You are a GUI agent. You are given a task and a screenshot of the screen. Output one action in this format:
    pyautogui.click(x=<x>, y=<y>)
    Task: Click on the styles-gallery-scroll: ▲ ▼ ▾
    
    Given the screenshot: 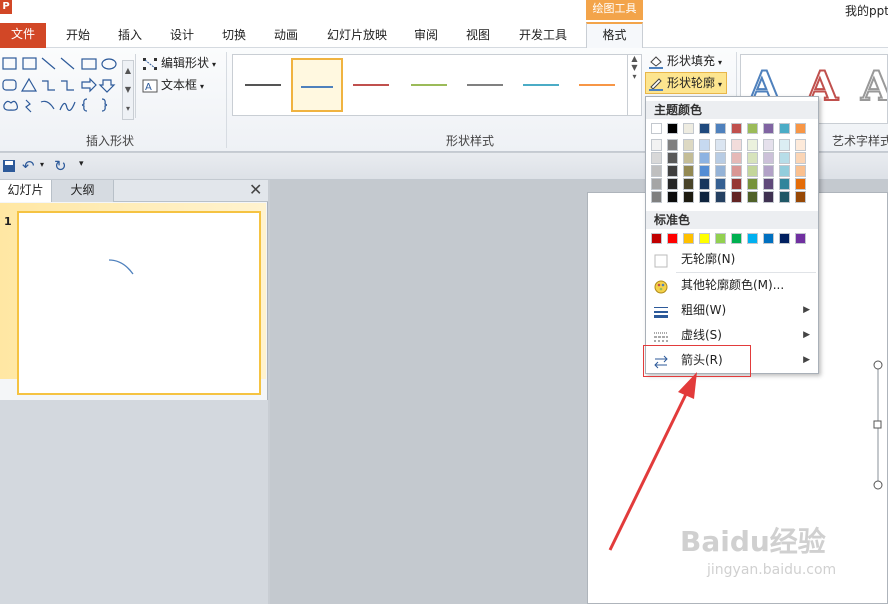 What is the action you would take?
    pyautogui.click(x=634, y=85)
    